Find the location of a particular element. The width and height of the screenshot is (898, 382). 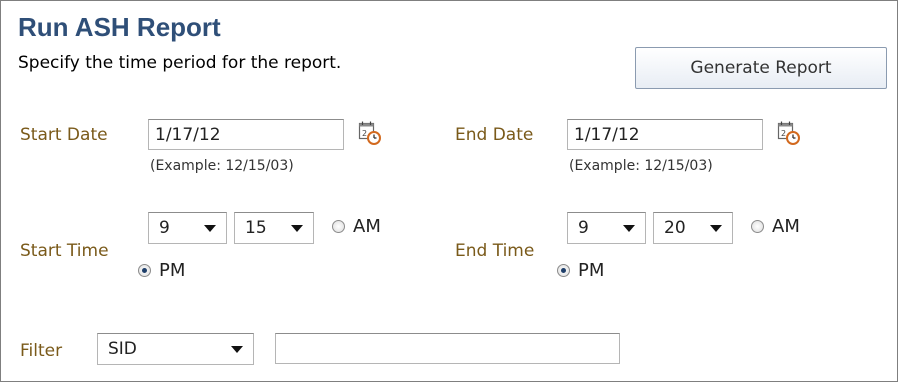

end-am-label: AM is located at coordinates (786, 226).